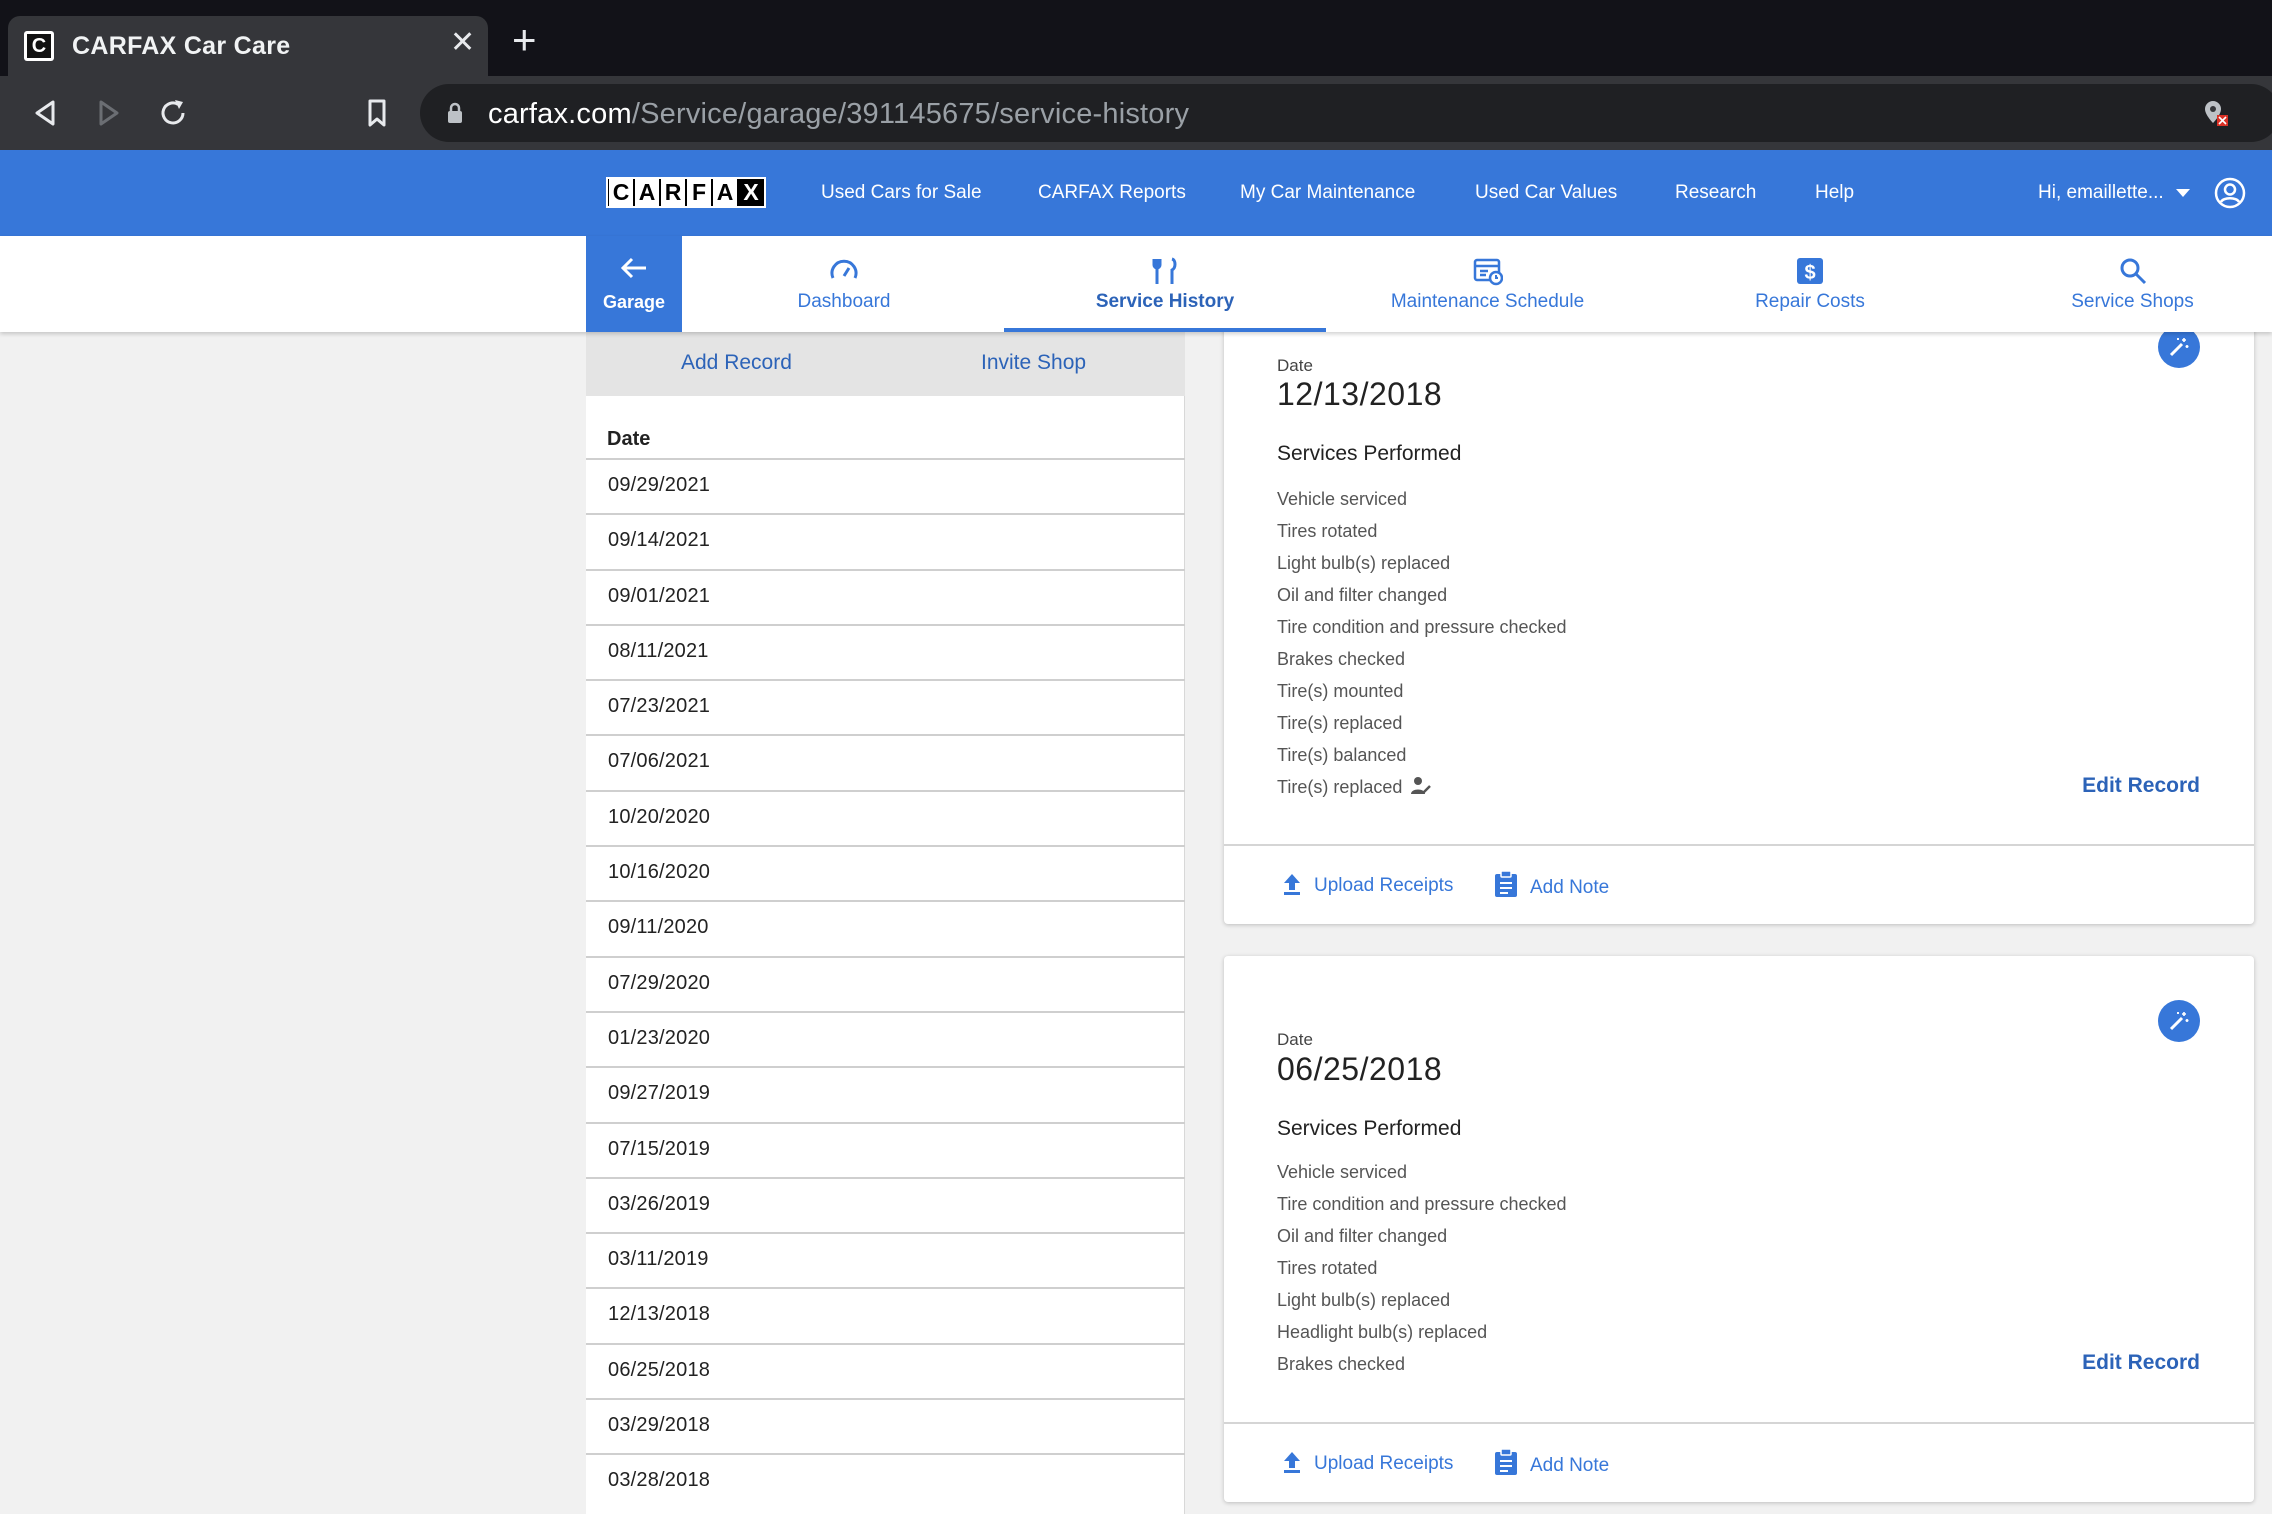  Describe the element at coordinates (2230, 193) in the screenshot. I see `account-icon` at that location.